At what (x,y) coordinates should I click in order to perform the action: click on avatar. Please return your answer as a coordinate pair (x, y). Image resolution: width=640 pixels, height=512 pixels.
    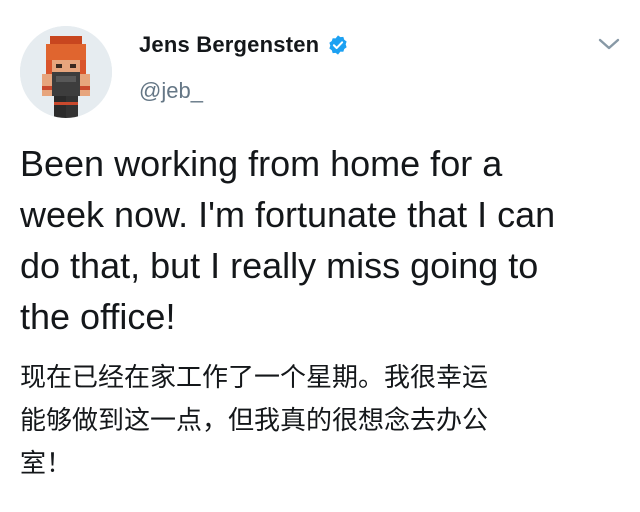
    Looking at the image, I should click on (66, 72).